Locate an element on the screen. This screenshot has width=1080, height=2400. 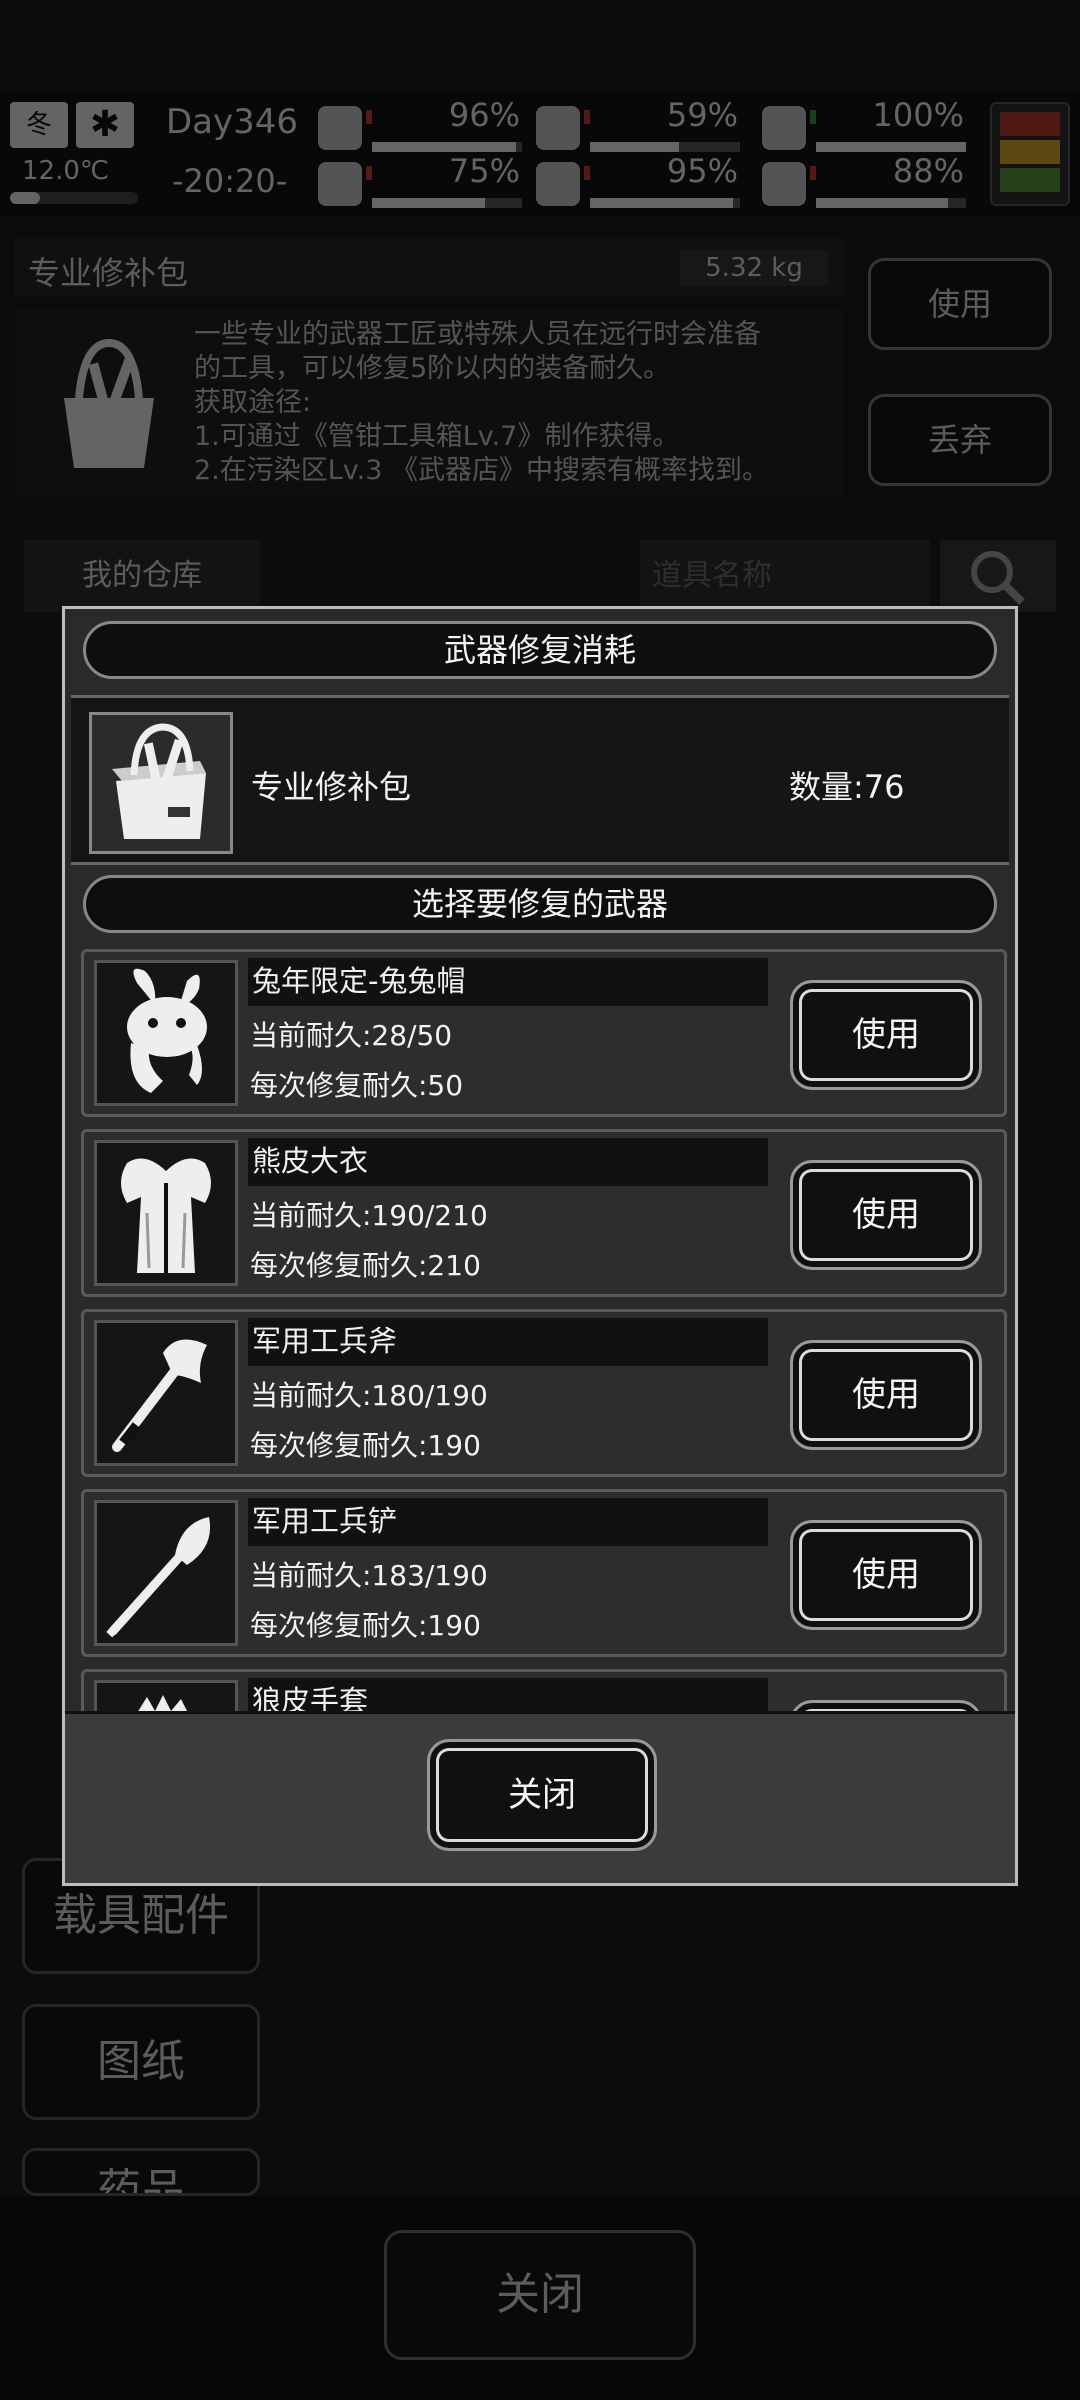
weapon-row: 熊皮大衣 当前耐久:190/210 每次修复耐久:210 使用 is located at coordinates (544, 1213).